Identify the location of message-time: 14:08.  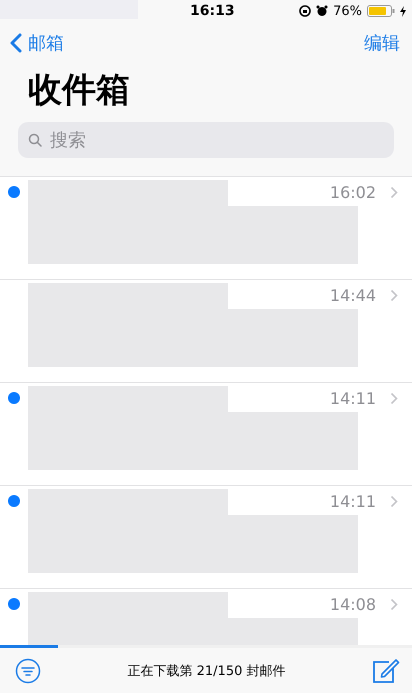
(353, 604).